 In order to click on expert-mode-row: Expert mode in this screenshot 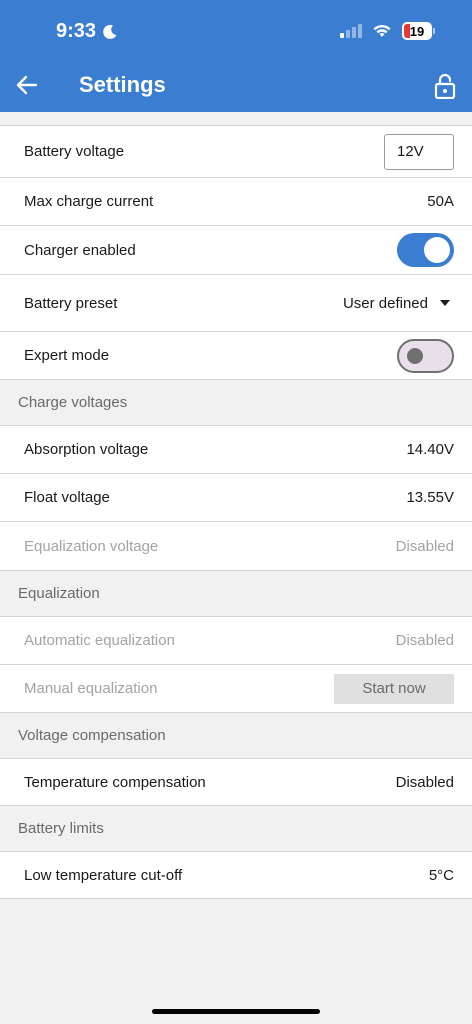, I will do `click(236, 356)`.